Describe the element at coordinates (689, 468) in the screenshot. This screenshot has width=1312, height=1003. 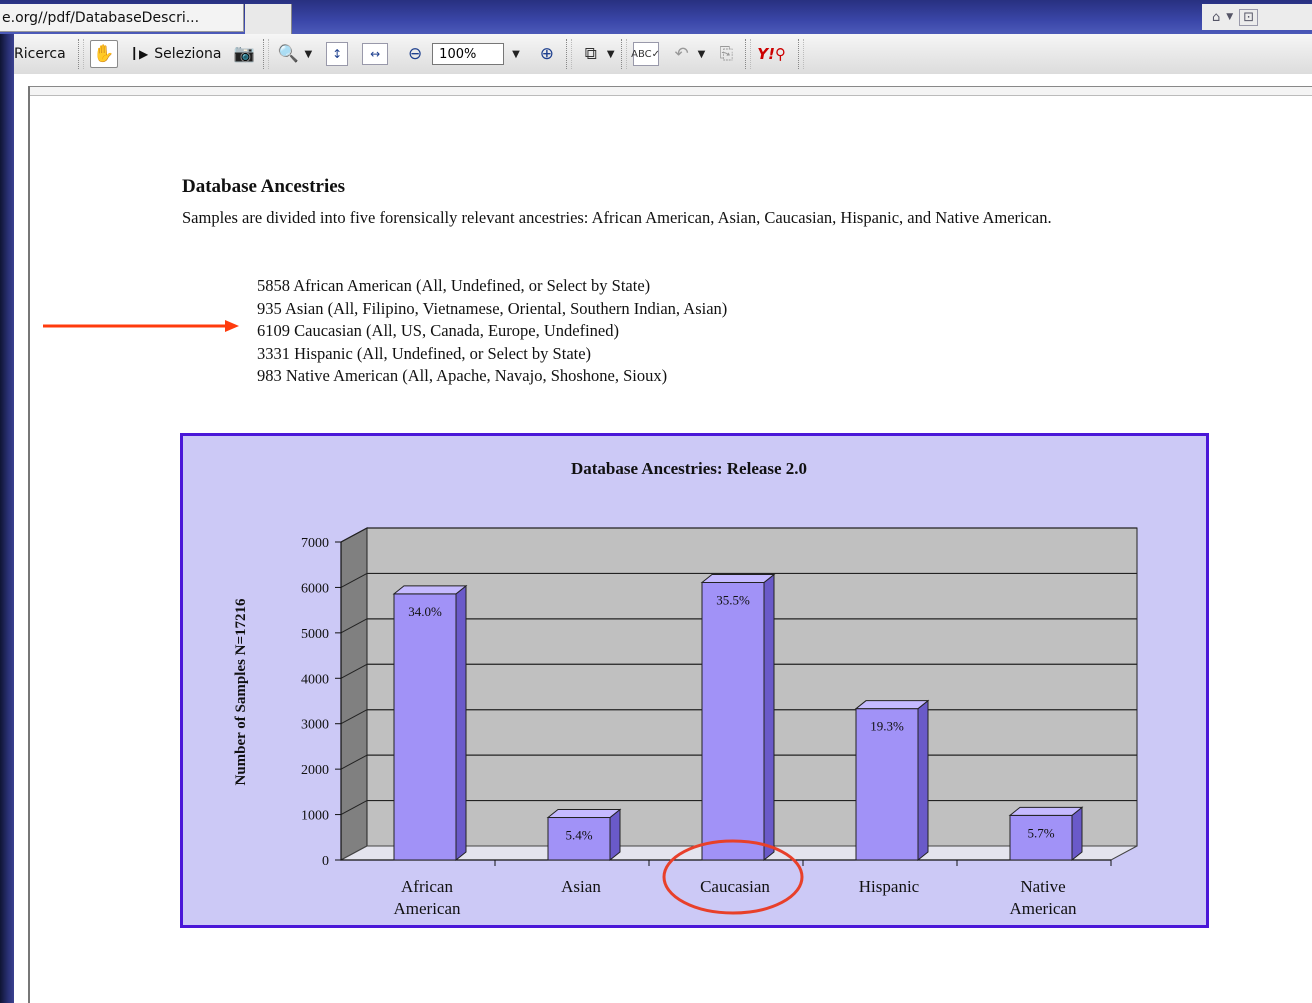
I see `chart-title: Database Ancestries: Release 2.0` at that location.